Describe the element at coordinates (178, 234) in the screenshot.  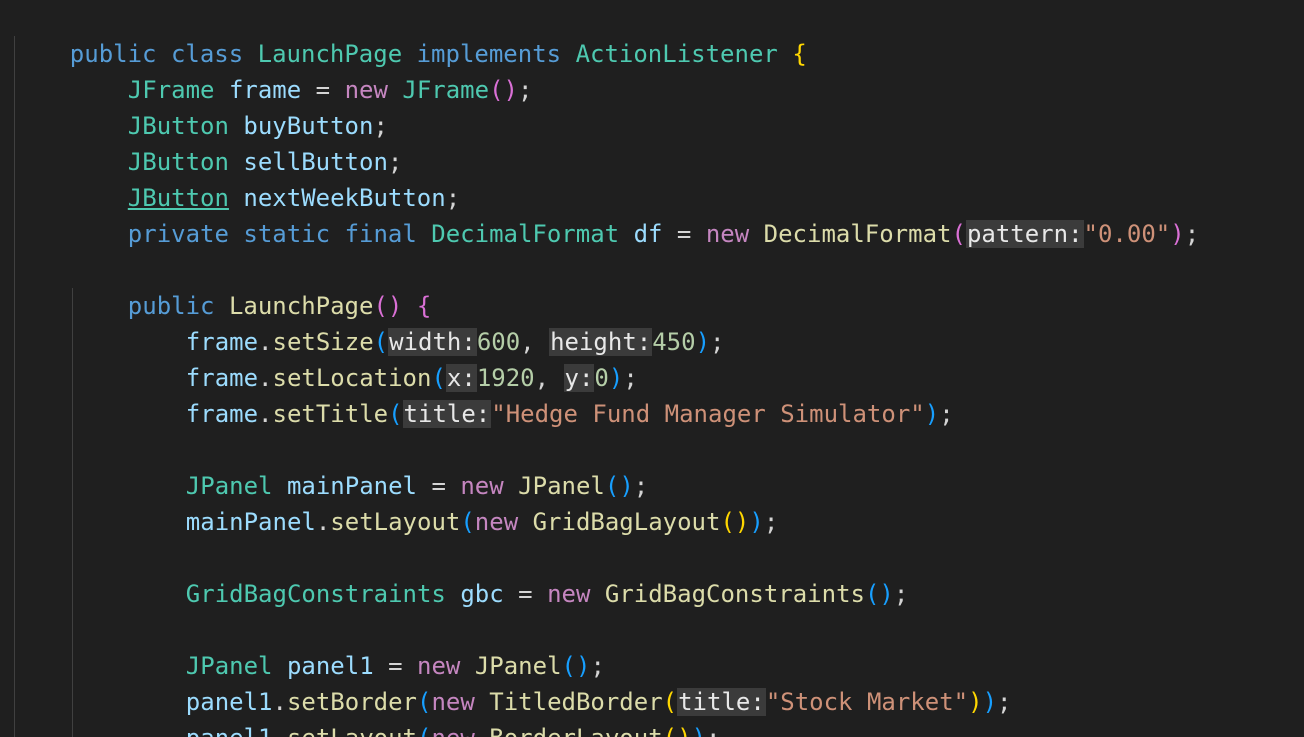
I see `keyword: private` at that location.